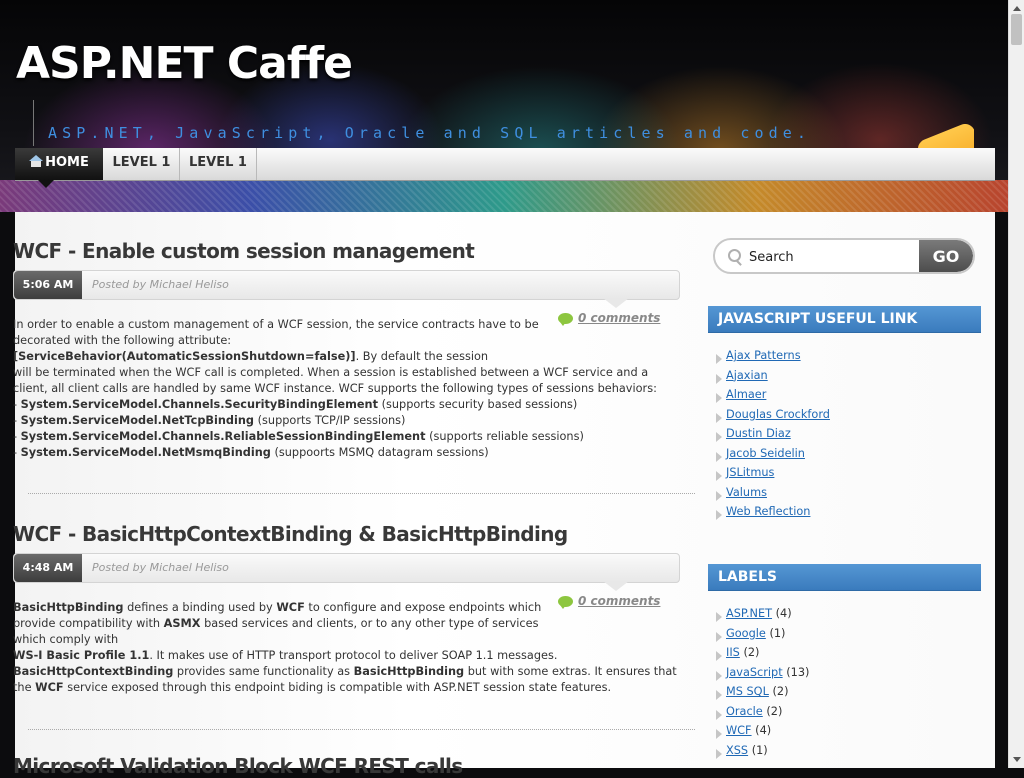  What do you see at coordinates (844, 319) in the screenshot?
I see `javascript-links-heading: JAVASCRIPT USEFUL LINK` at bounding box center [844, 319].